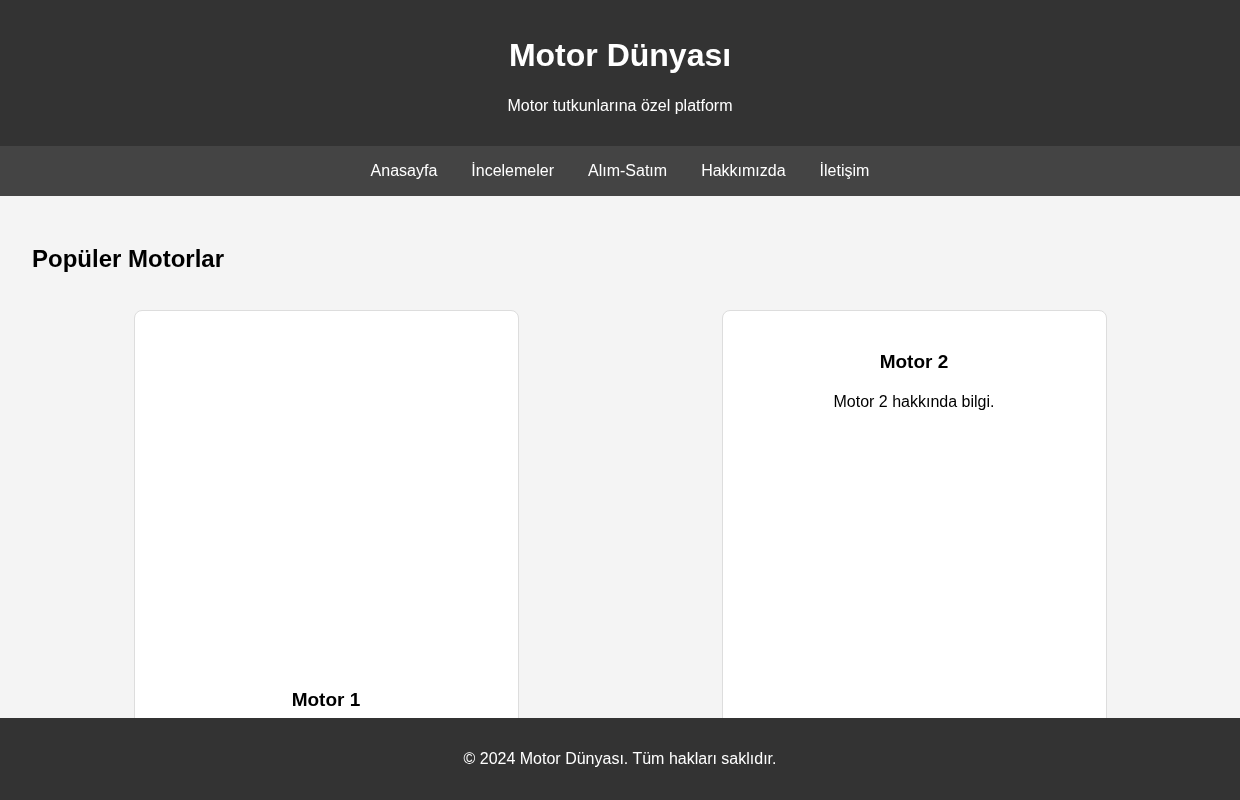  What do you see at coordinates (914, 402) in the screenshot?
I see `card-description: Motor 2 hakkında bilgi.` at bounding box center [914, 402].